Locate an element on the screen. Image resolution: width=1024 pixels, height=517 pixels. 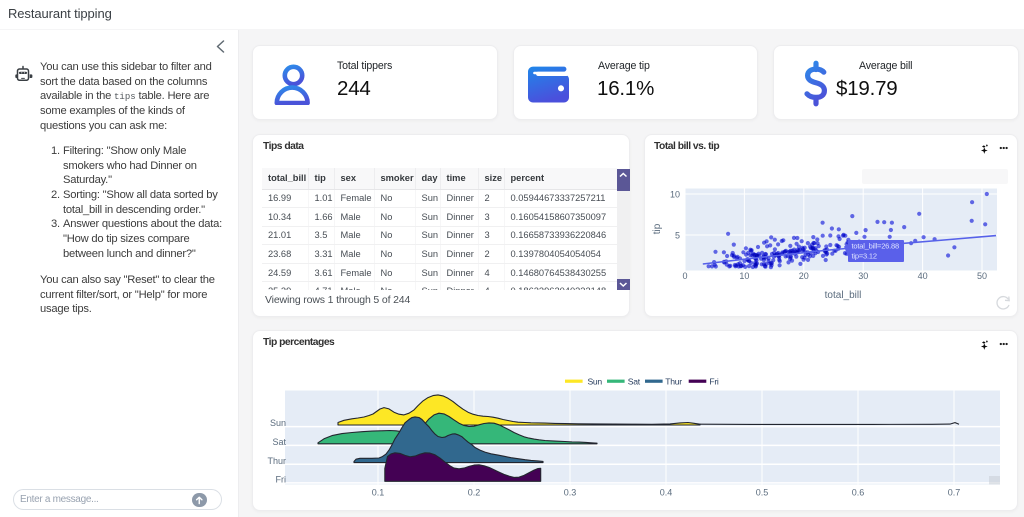
svg-text: 5 is located at coordinates (677, 235).